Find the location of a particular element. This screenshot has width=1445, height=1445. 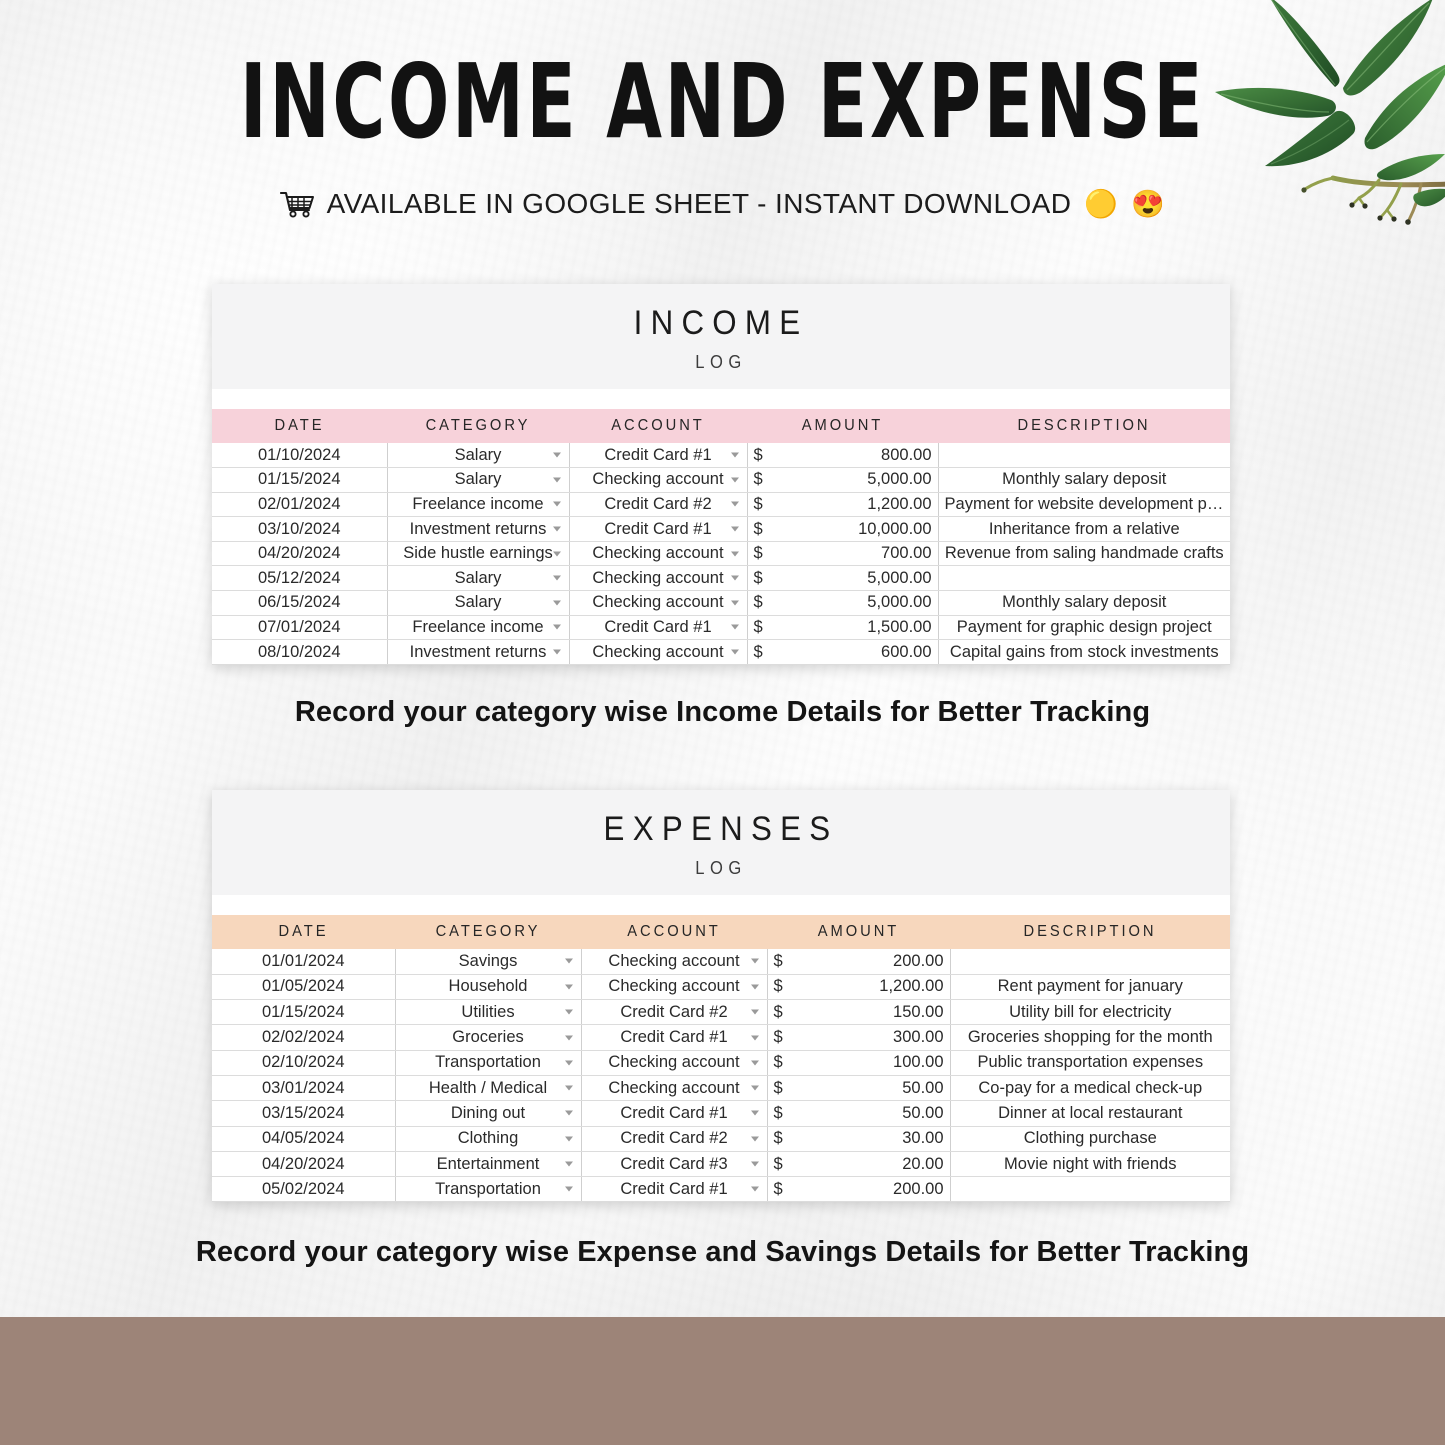

income-cell-description is located at coordinates (1084, 578).